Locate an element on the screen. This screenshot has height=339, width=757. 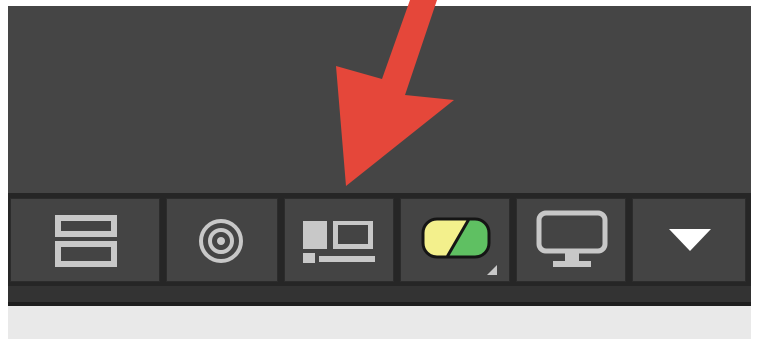
color-swatch-icon is located at coordinates (459, 246).